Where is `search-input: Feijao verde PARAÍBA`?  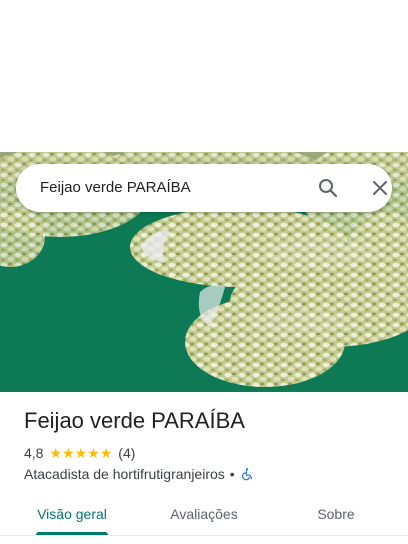
search-input: Feijao verde PARAÍBA is located at coordinates (115, 188).